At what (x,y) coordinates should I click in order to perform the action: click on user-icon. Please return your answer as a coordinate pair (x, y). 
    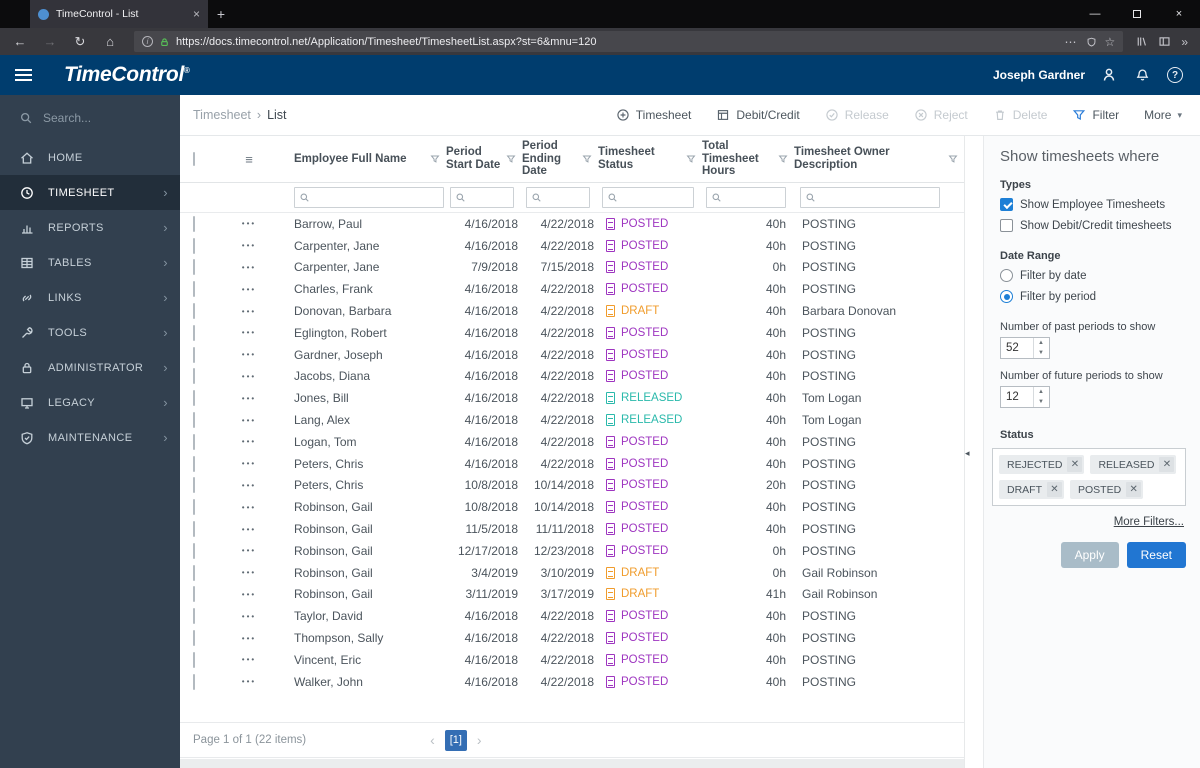
    Looking at the image, I should click on (1109, 75).